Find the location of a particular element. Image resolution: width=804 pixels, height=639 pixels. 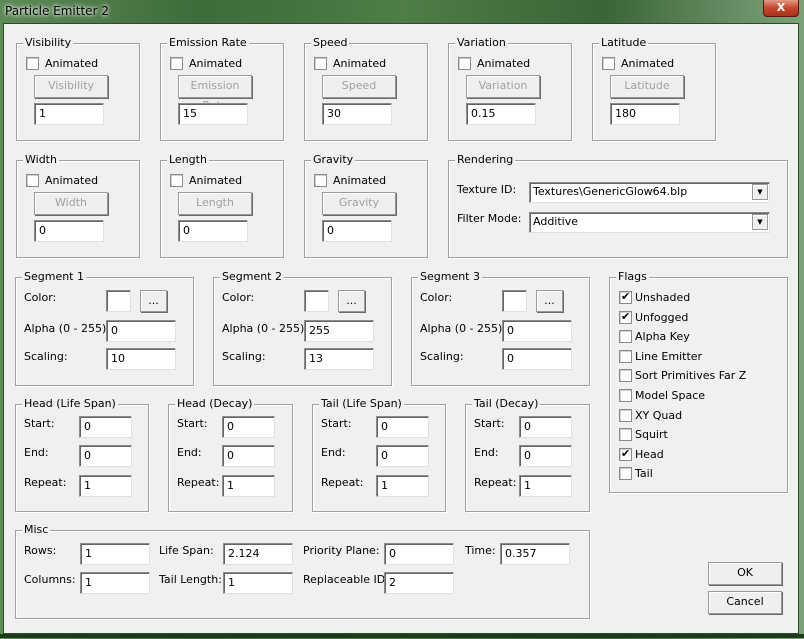

latitude-input: 180 is located at coordinates (645, 114).